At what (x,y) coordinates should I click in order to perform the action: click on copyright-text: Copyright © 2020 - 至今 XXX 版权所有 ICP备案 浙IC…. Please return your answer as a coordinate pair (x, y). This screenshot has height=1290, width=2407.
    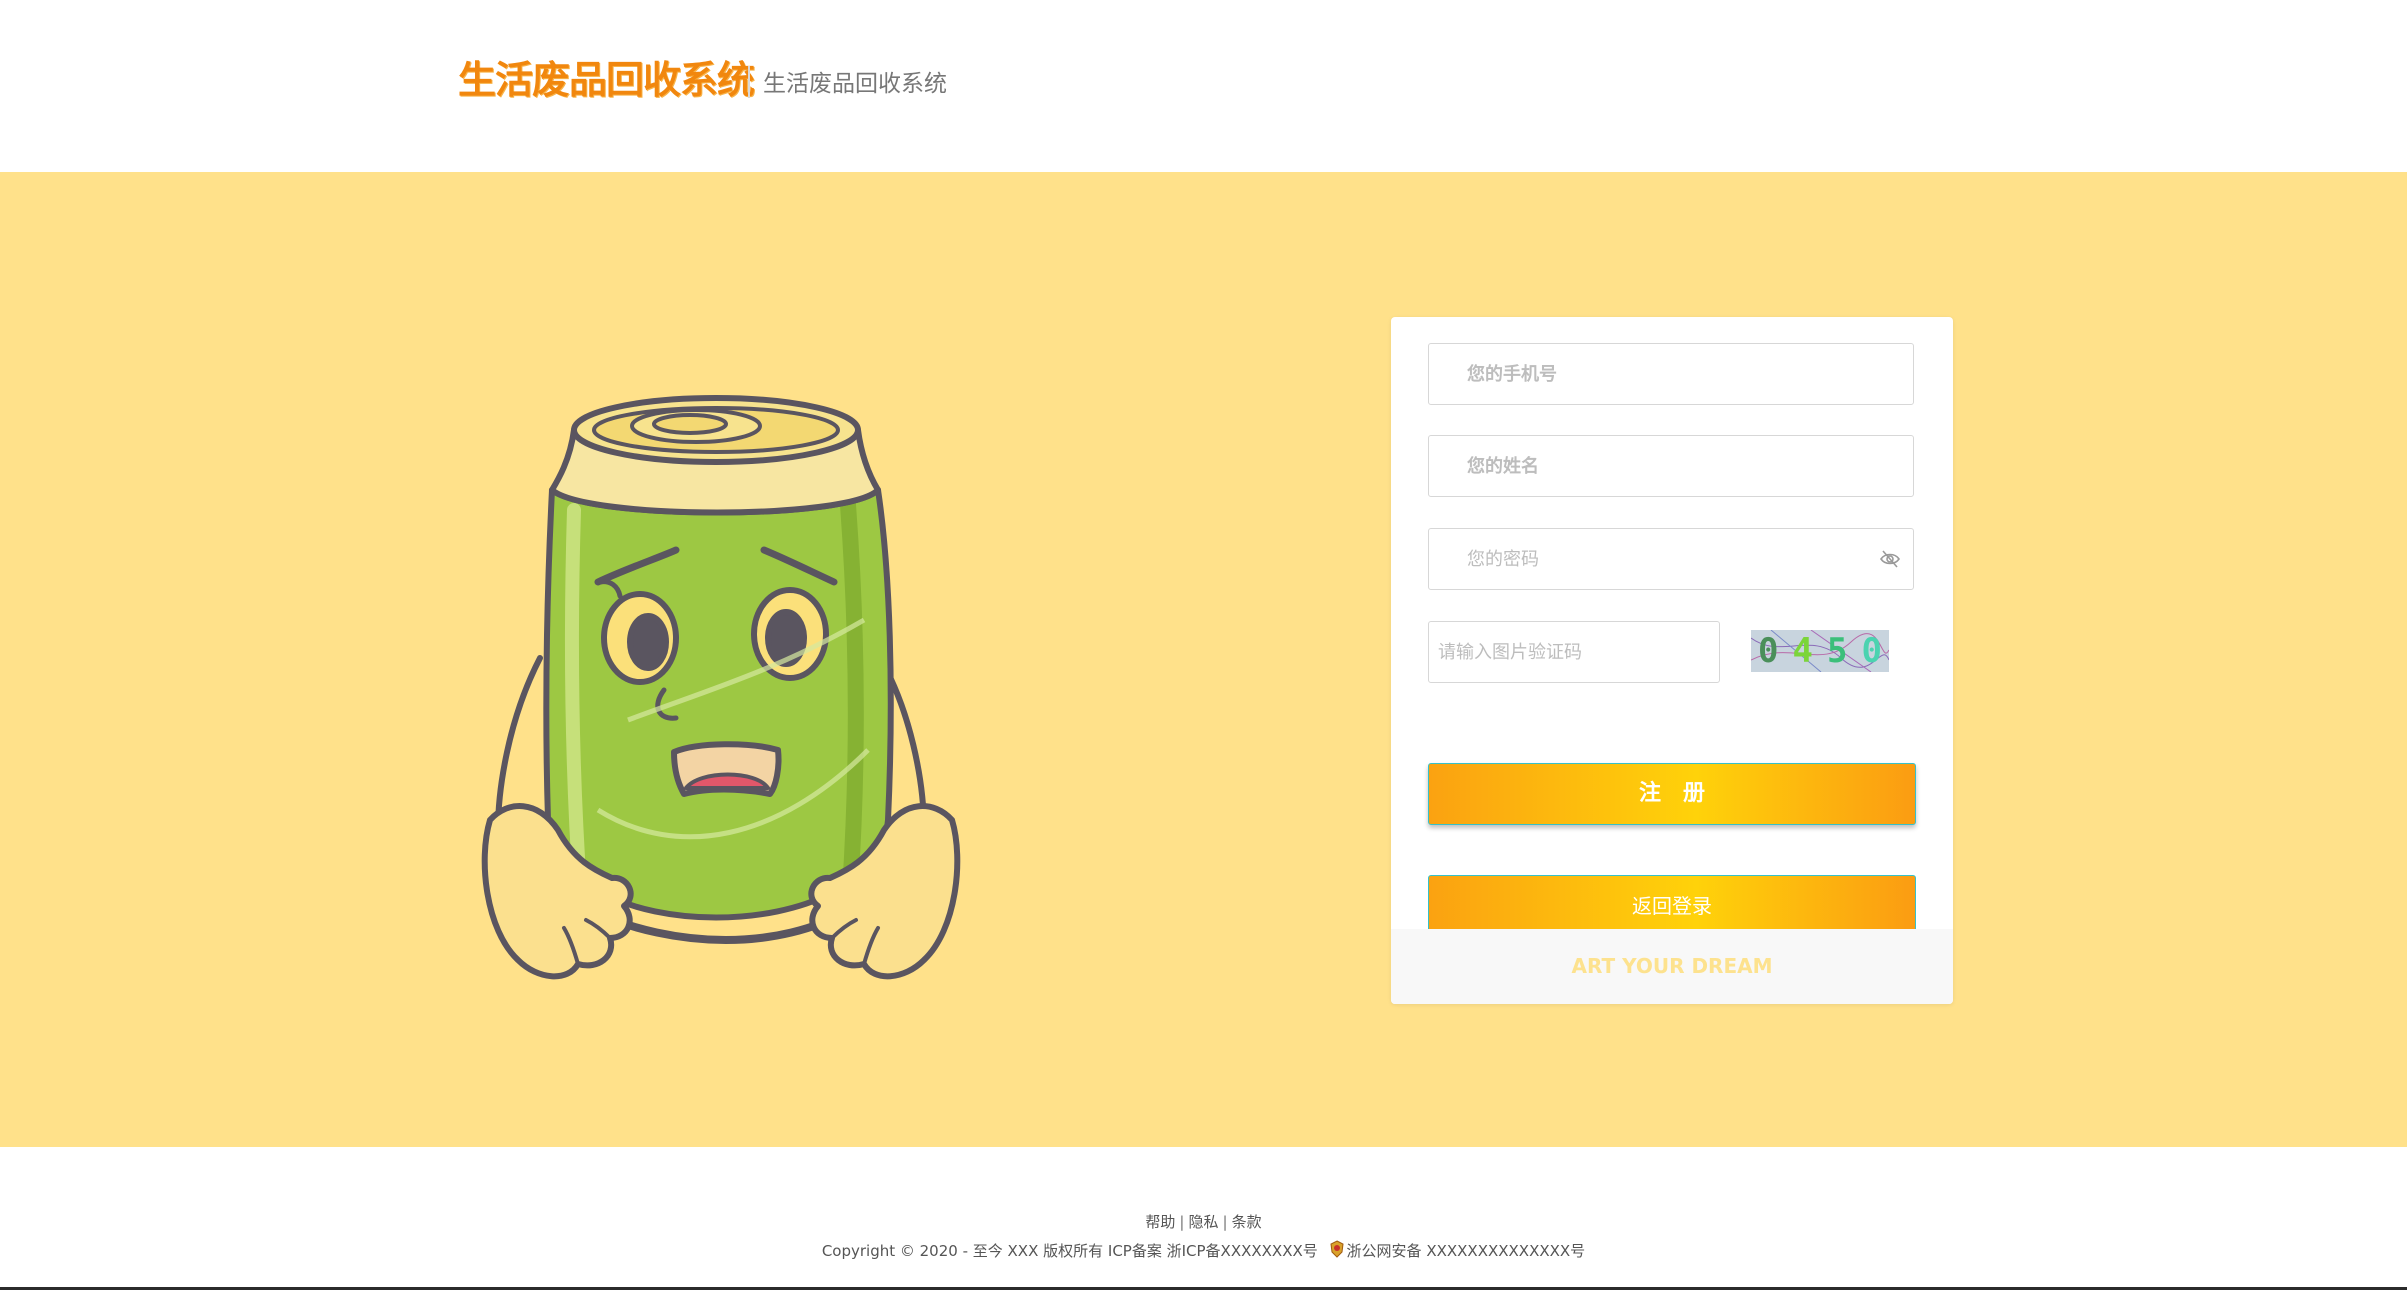
    Looking at the image, I should click on (1069, 1251).